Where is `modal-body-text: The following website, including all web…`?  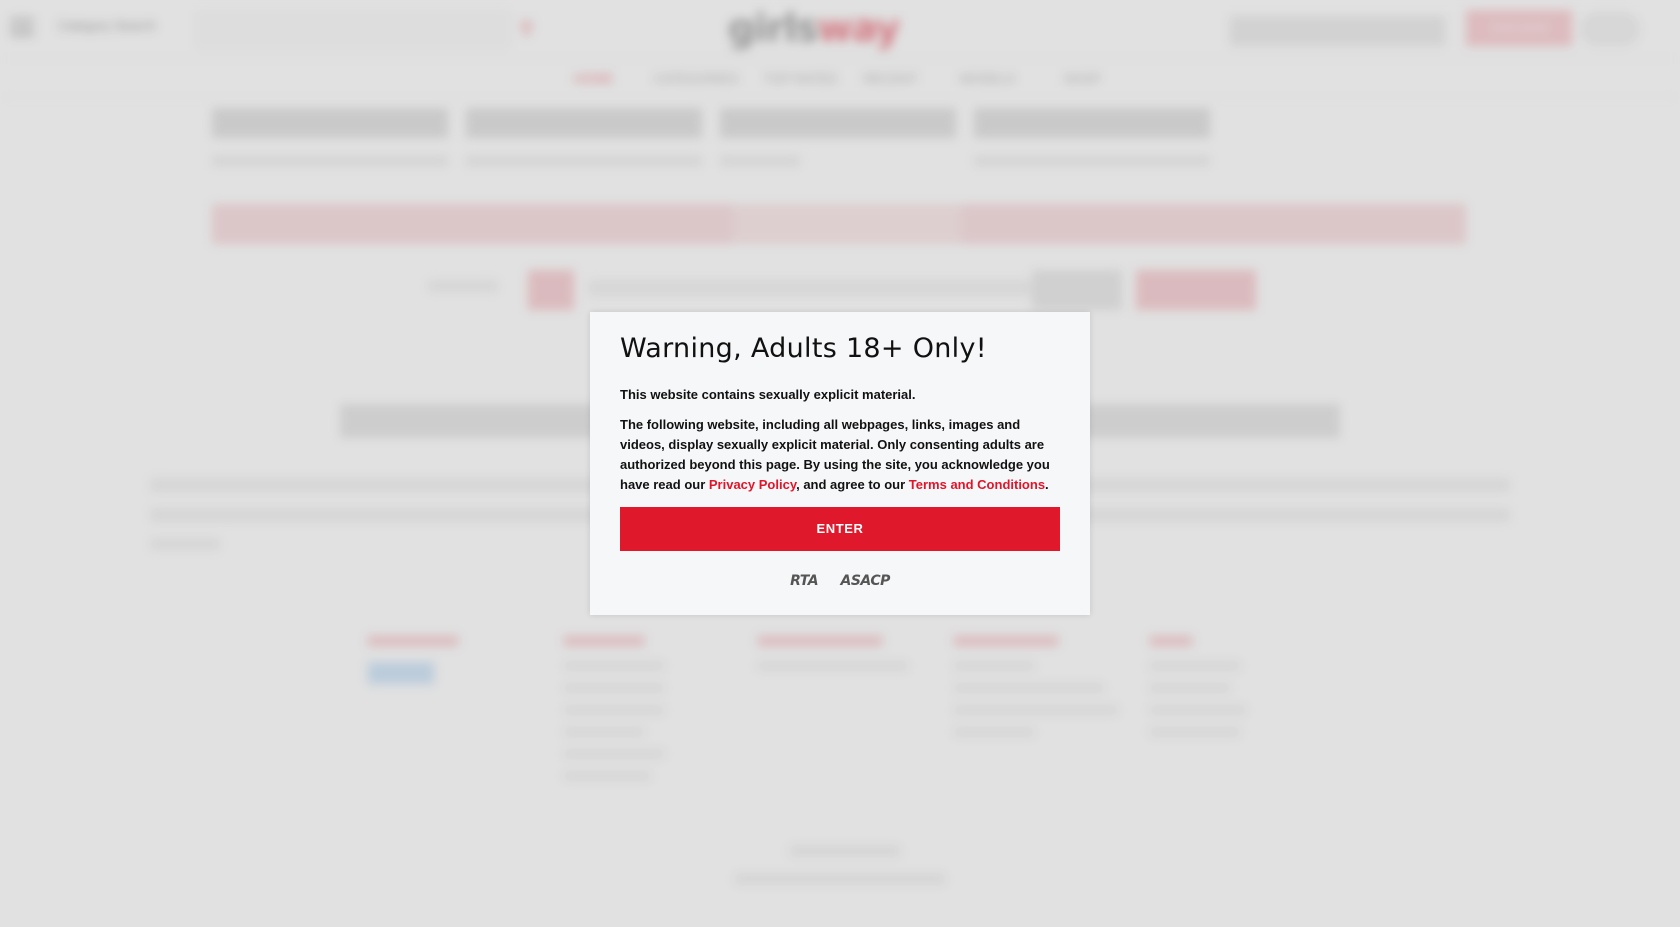
modal-body-text: The following website, including all web… is located at coordinates (840, 455).